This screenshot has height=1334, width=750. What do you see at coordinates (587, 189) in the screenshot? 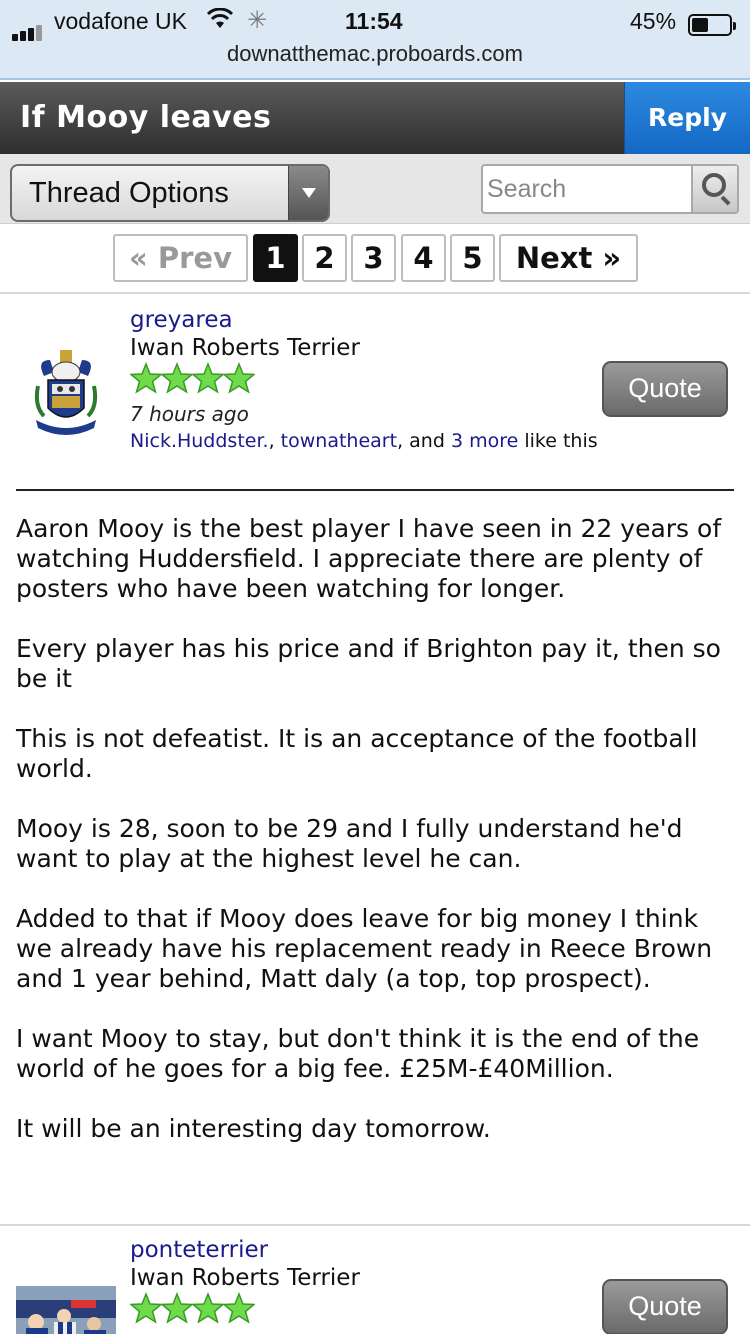
I see `search-input` at bounding box center [587, 189].